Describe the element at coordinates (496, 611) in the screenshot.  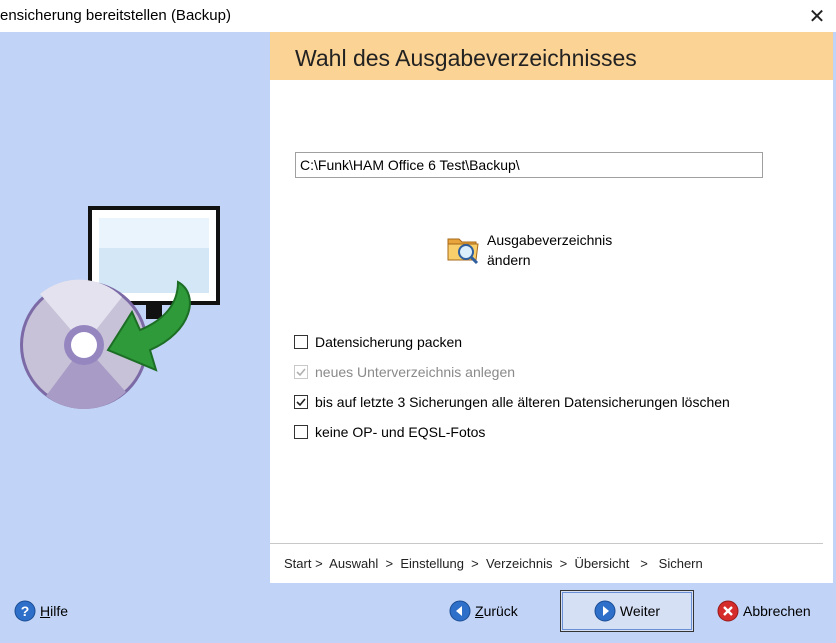
I see `back-label: Zurück` at that location.